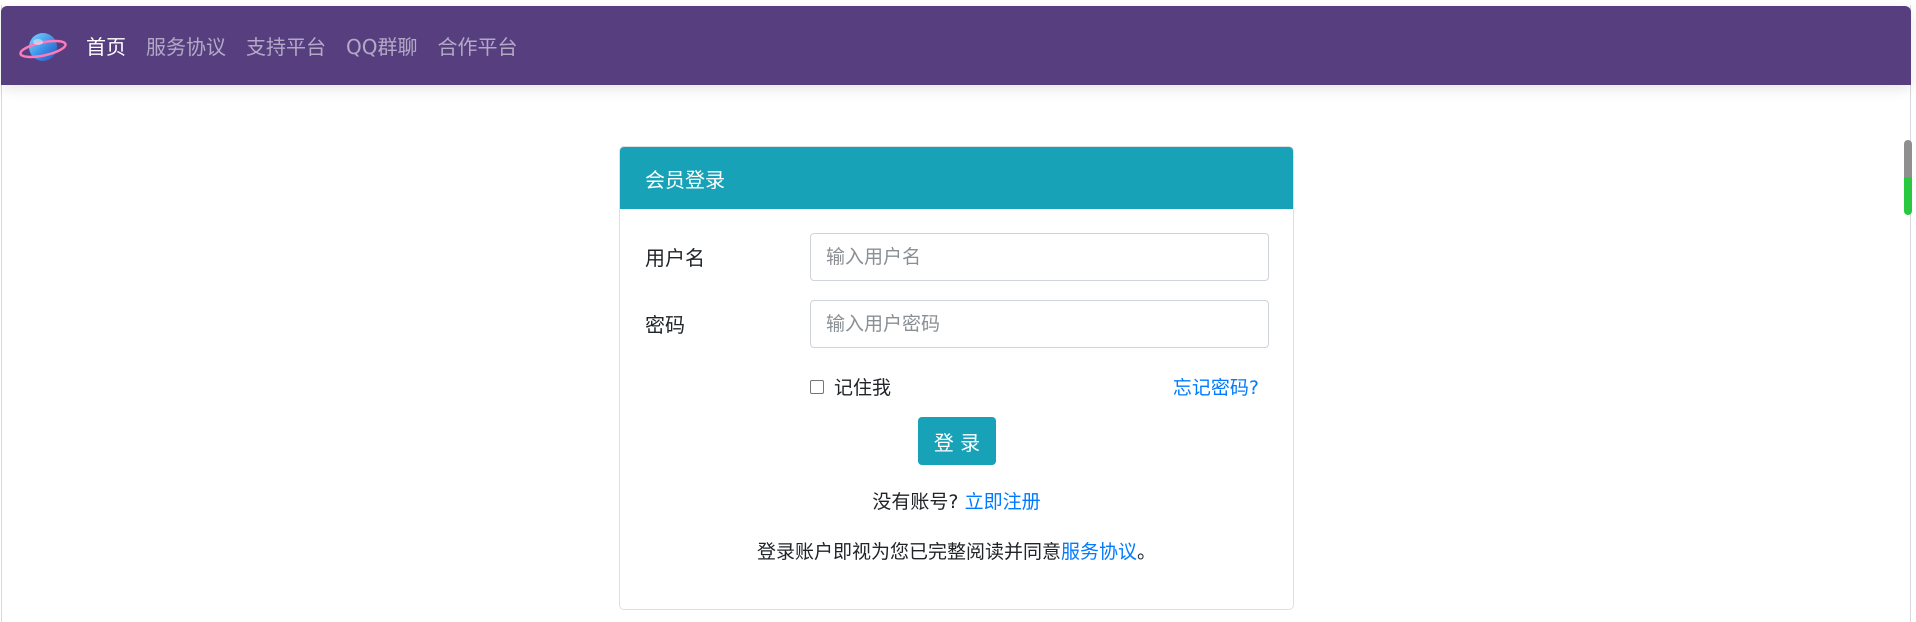  Describe the element at coordinates (915, 502) in the screenshot. I see `no-account-text: 没有账号?` at that location.